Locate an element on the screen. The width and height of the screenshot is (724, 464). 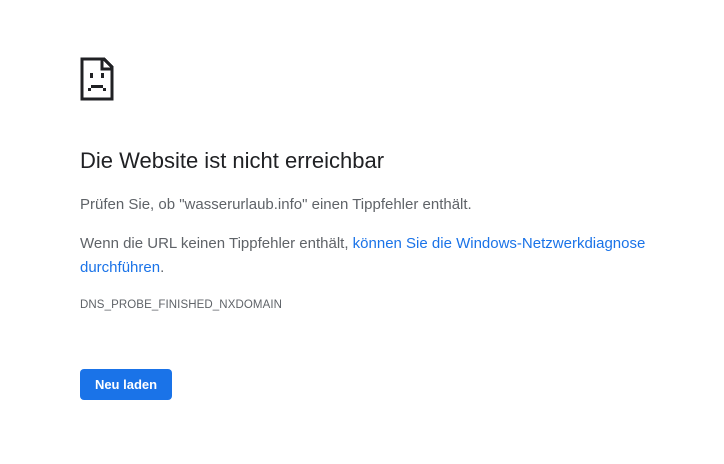
error-code: DNS_PROBE_FINISHED_NXDOMAIN is located at coordinates (181, 305).